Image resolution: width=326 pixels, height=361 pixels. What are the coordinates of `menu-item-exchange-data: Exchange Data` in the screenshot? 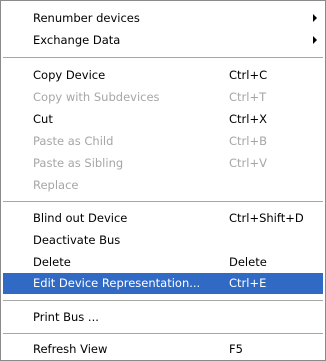 It's located at (163, 40).